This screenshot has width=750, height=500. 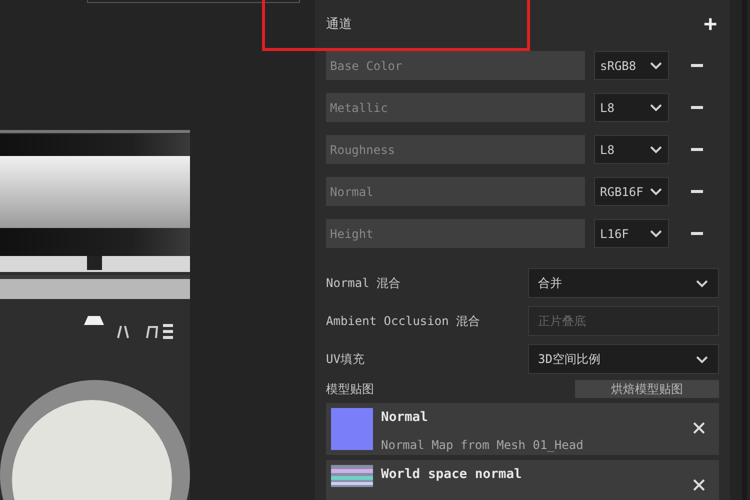 I want to click on setting-label: Normal 混合, so click(x=363, y=283).